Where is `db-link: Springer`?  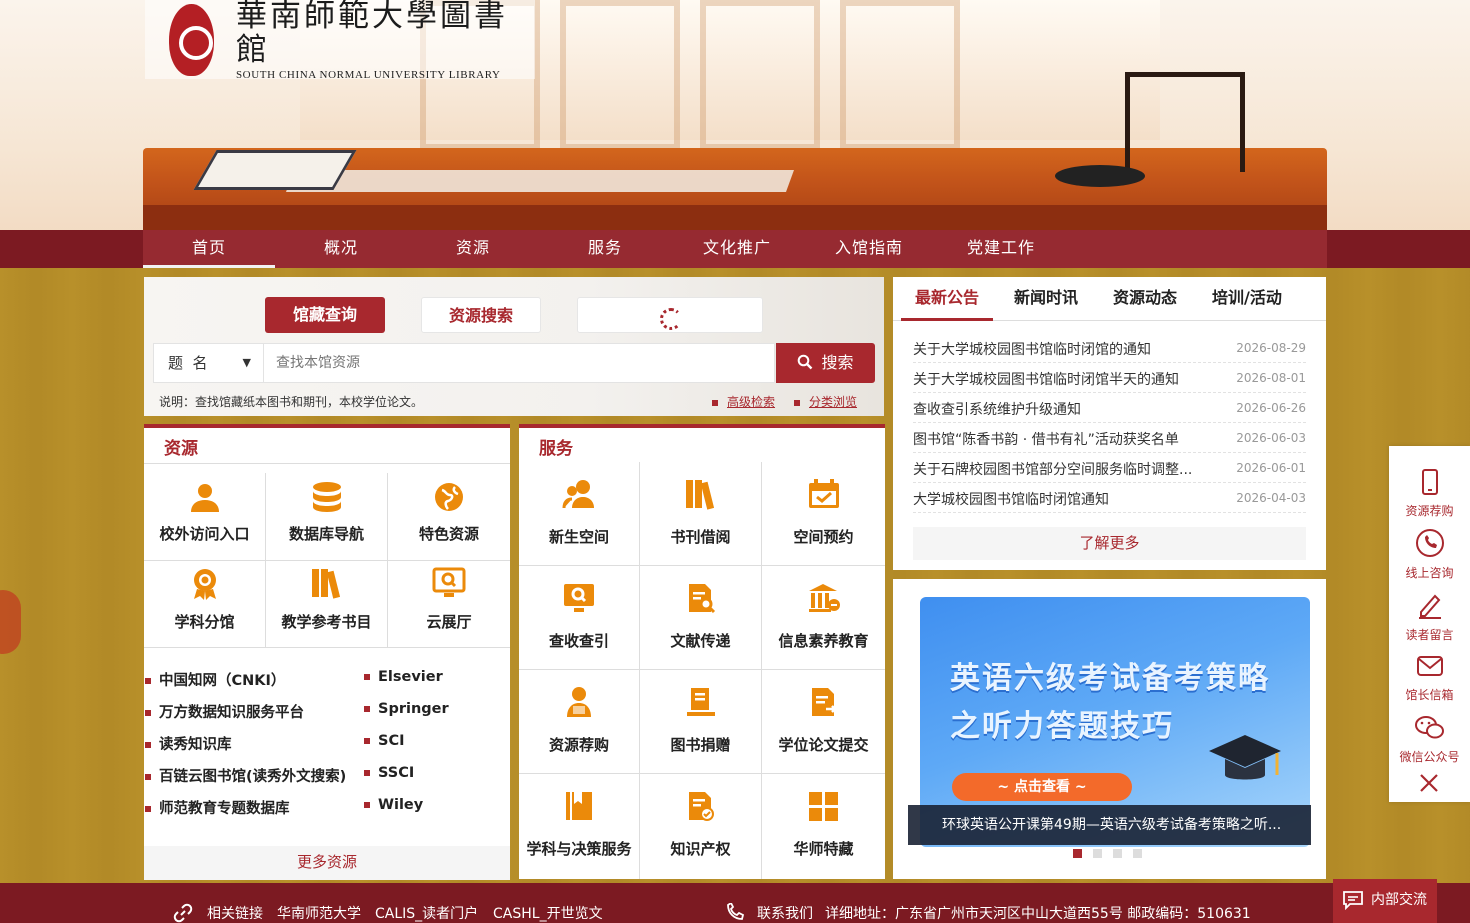 db-link: Springer is located at coordinates (413, 709).